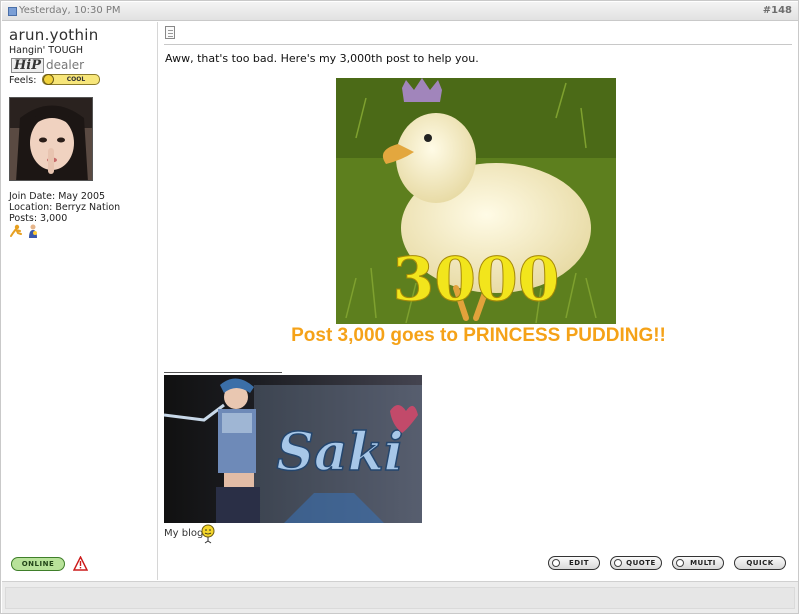 Image resolution: width=799 pixels, height=614 pixels. I want to click on smiley-face-icon, so click(48, 79).